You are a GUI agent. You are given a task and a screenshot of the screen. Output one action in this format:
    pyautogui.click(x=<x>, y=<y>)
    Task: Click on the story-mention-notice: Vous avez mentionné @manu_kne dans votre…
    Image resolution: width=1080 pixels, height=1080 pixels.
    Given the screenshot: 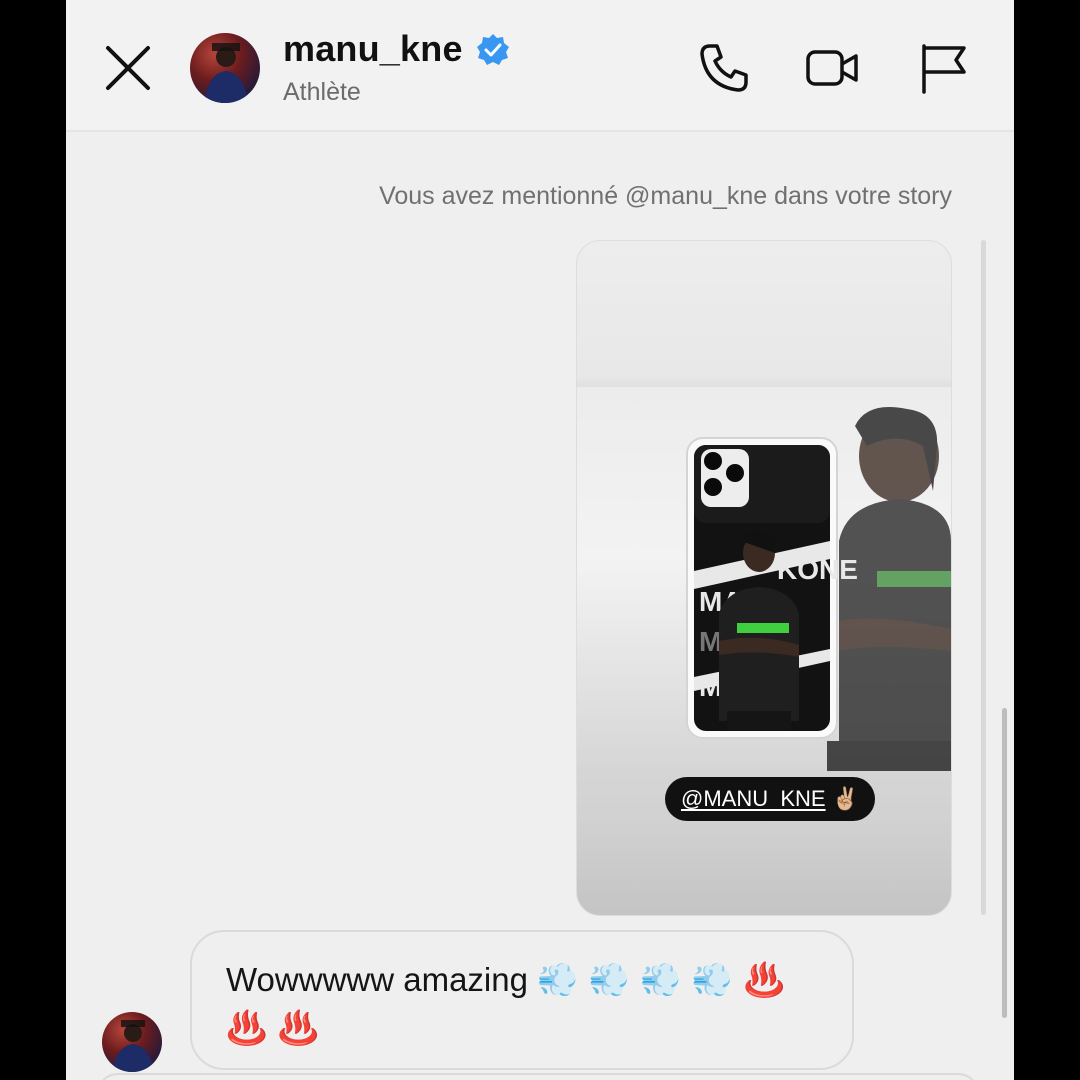 What is the action you would take?
    pyautogui.click(x=665, y=196)
    